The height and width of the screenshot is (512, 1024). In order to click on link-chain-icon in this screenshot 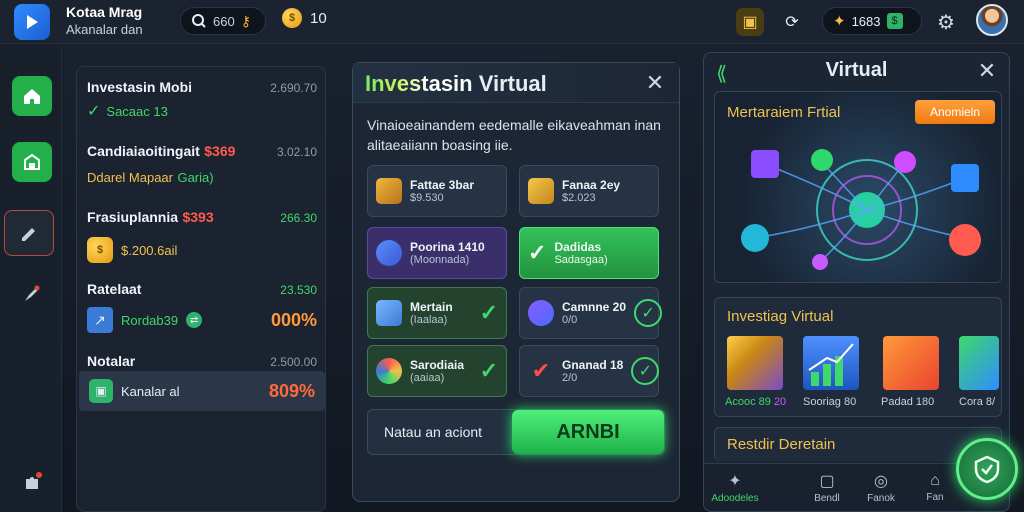, I will do `click(541, 313)`.